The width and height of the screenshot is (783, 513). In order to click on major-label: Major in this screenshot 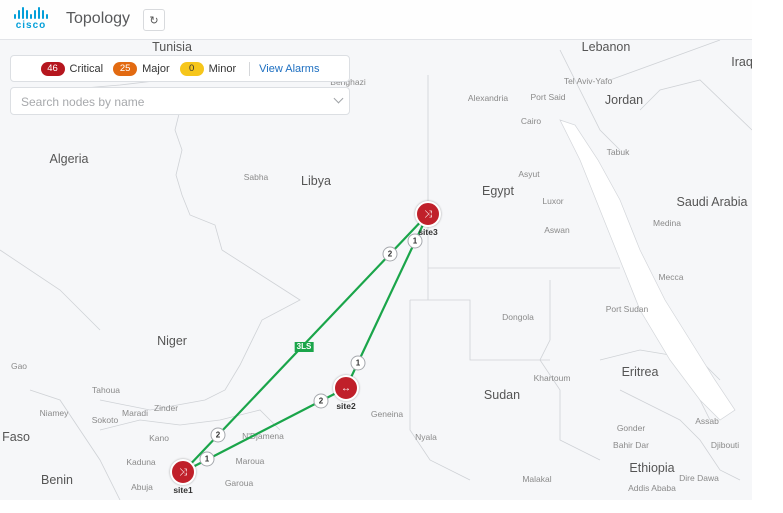, I will do `click(156, 68)`.